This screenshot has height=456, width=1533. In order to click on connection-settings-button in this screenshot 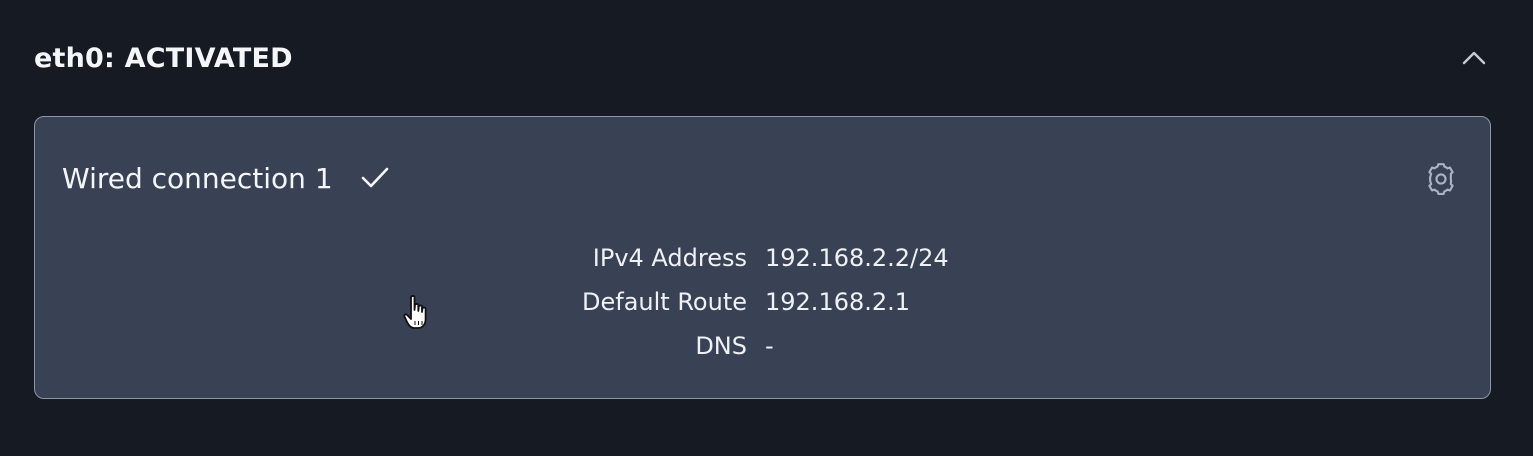, I will do `click(1441, 179)`.